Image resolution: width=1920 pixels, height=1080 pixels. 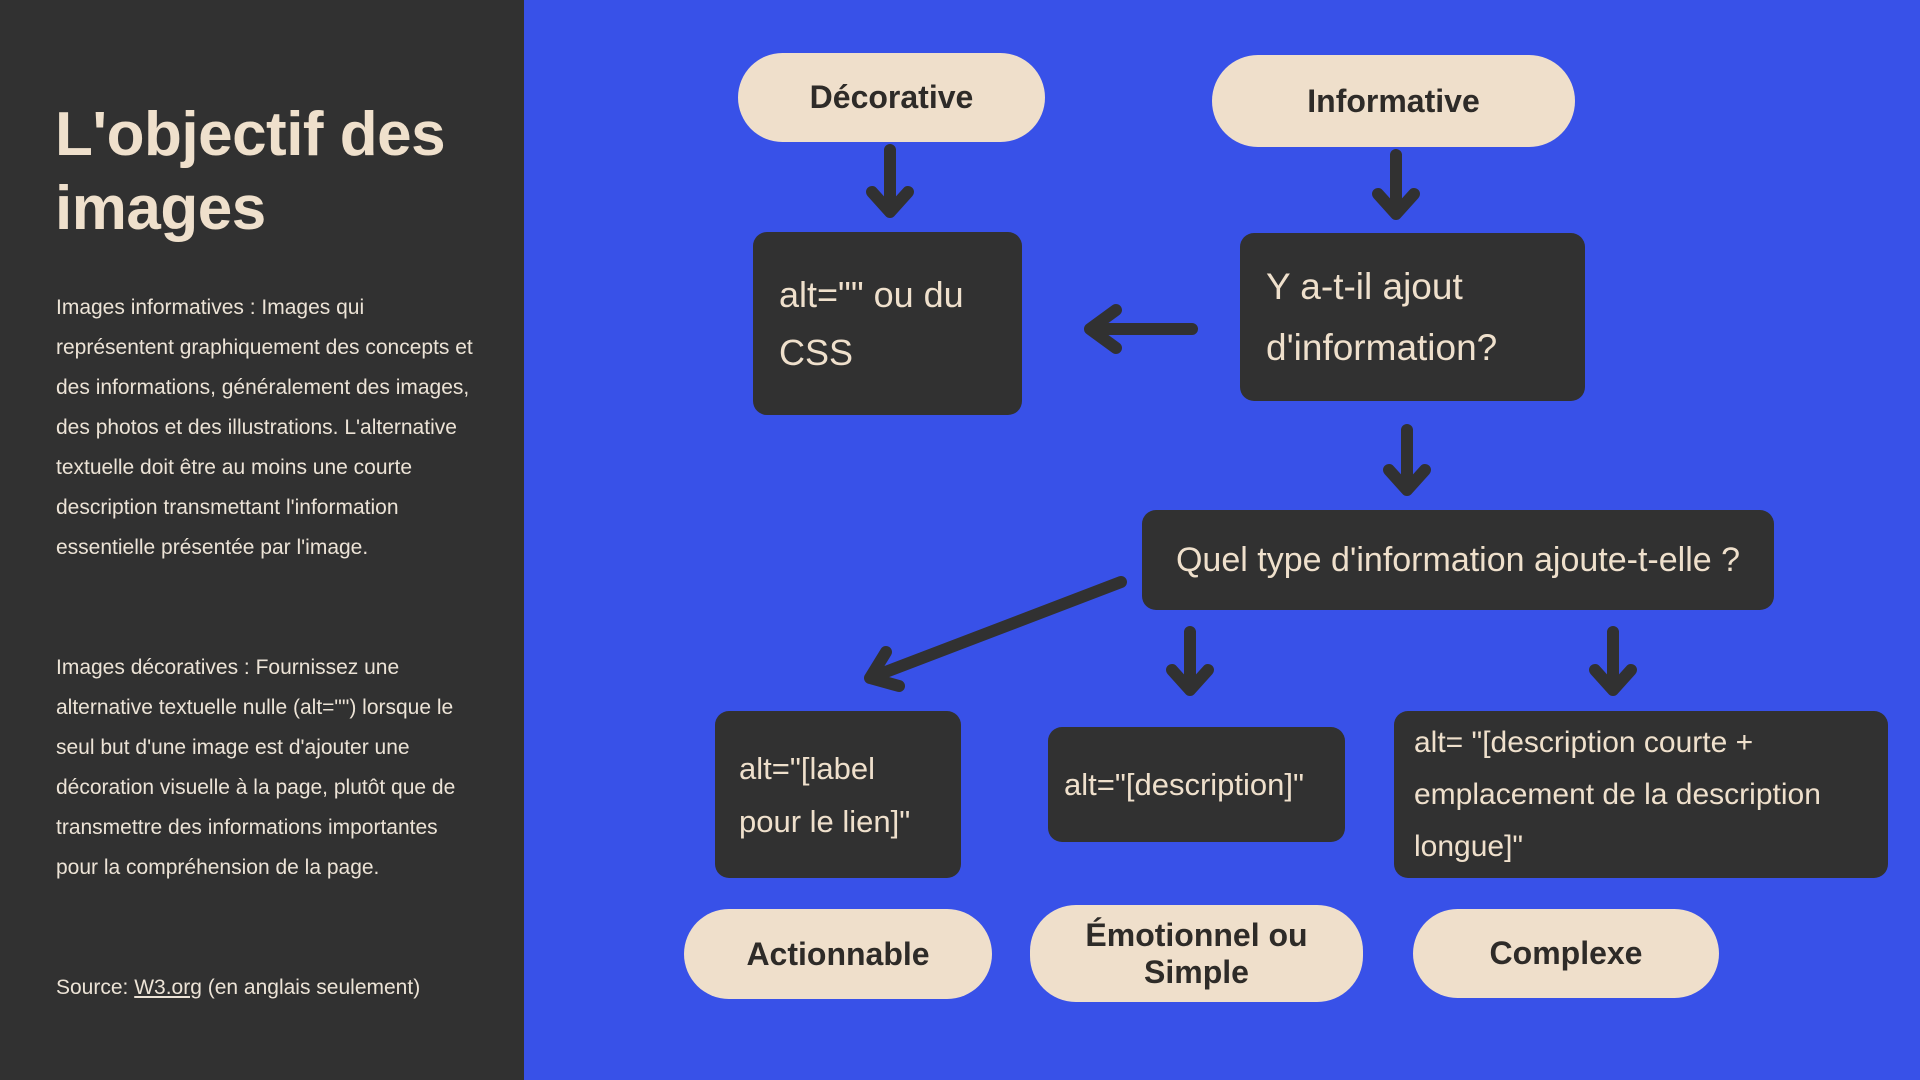 I want to click on source-suffix: (en anglais seulement), so click(x=311, y=987).